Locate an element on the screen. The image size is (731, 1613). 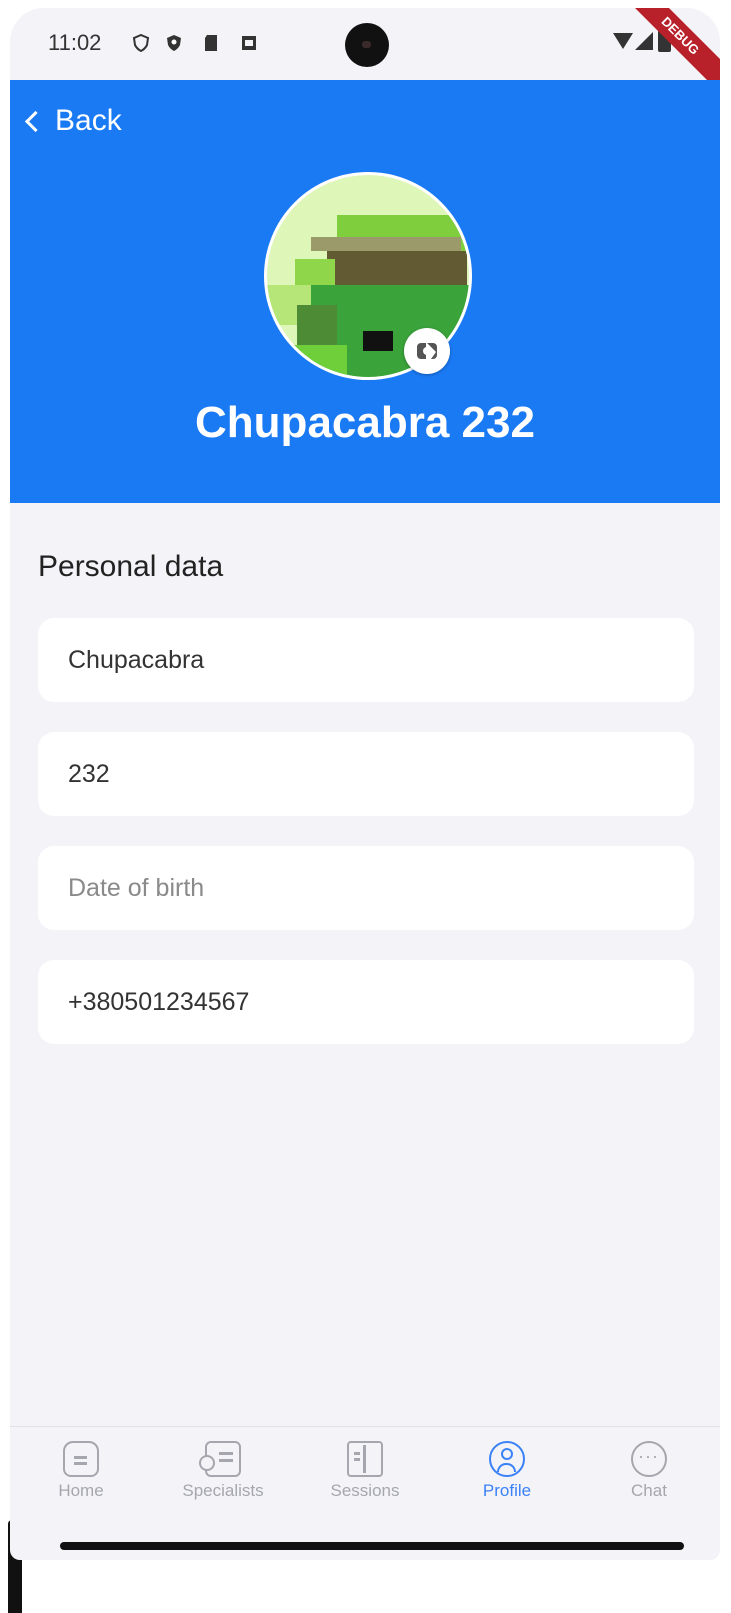
back-label: Back is located at coordinates (88, 120).